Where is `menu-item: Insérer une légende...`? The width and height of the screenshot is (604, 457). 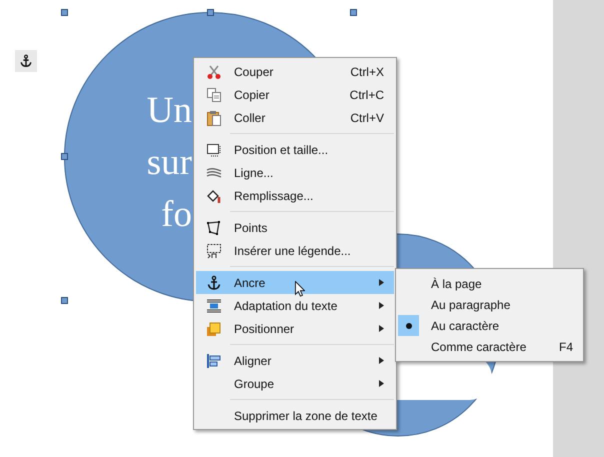
menu-item: Insérer une légende... is located at coordinates (295, 250).